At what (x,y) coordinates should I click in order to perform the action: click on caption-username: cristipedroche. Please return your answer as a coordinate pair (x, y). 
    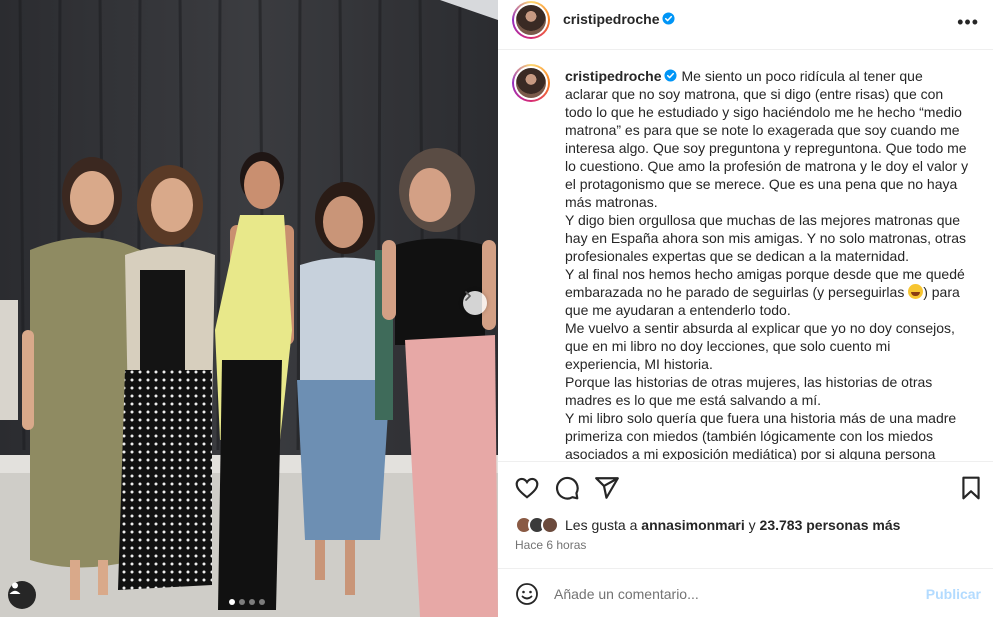
    Looking at the image, I should click on (621, 76).